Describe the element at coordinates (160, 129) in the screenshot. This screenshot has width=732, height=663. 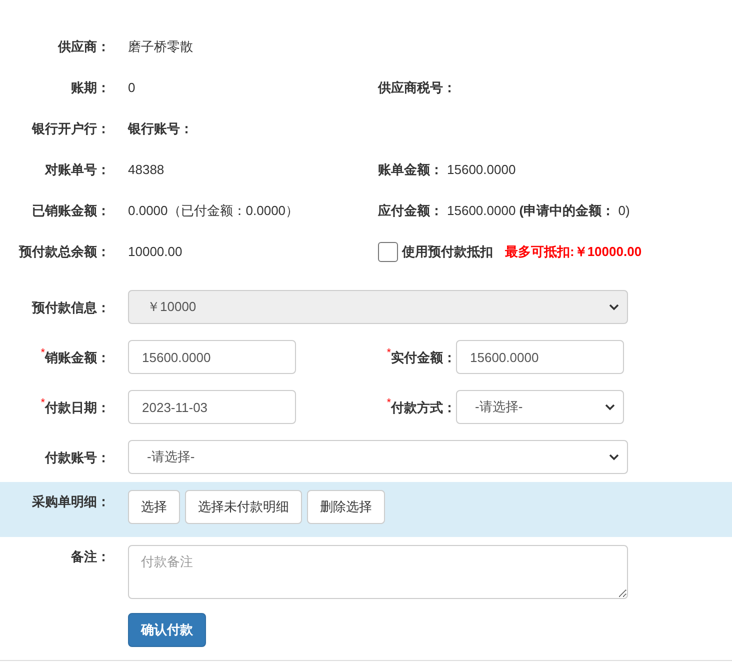
I see `field-label: 银行账号：` at that location.